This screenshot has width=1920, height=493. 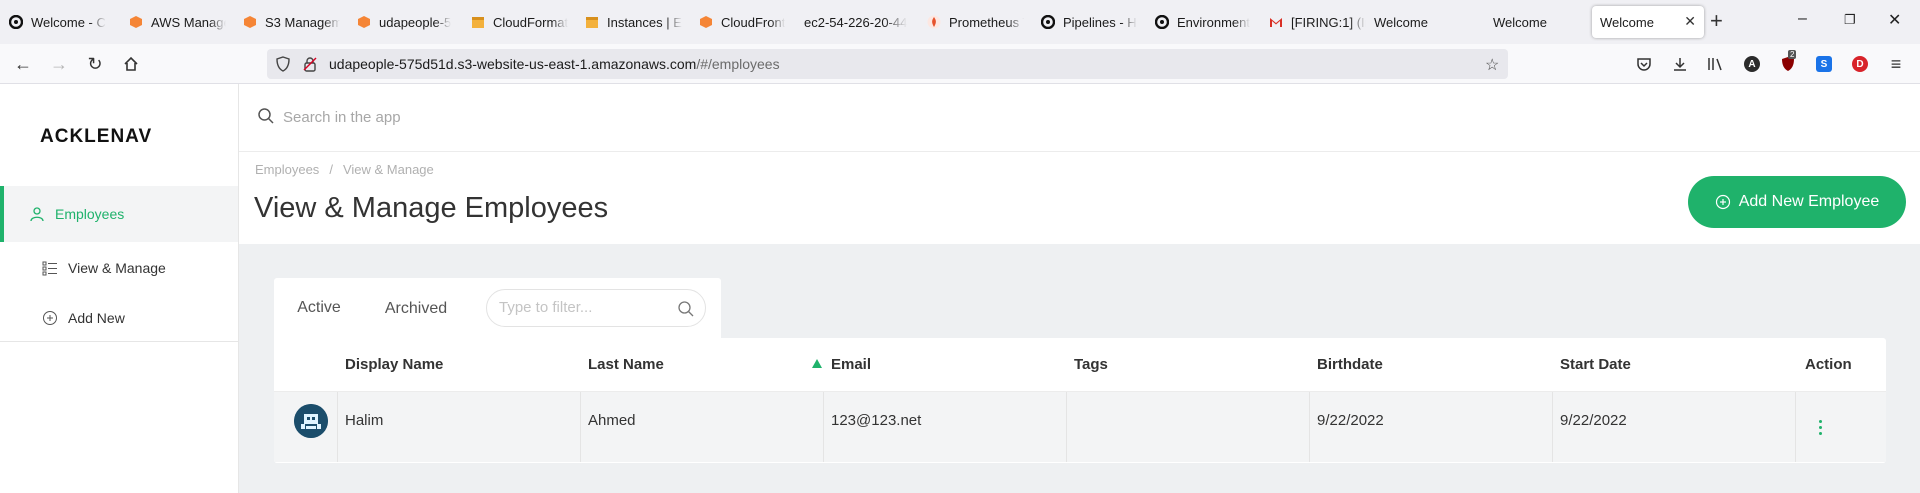 What do you see at coordinates (131, 64) in the screenshot?
I see `home-icon` at bounding box center [131, 64].